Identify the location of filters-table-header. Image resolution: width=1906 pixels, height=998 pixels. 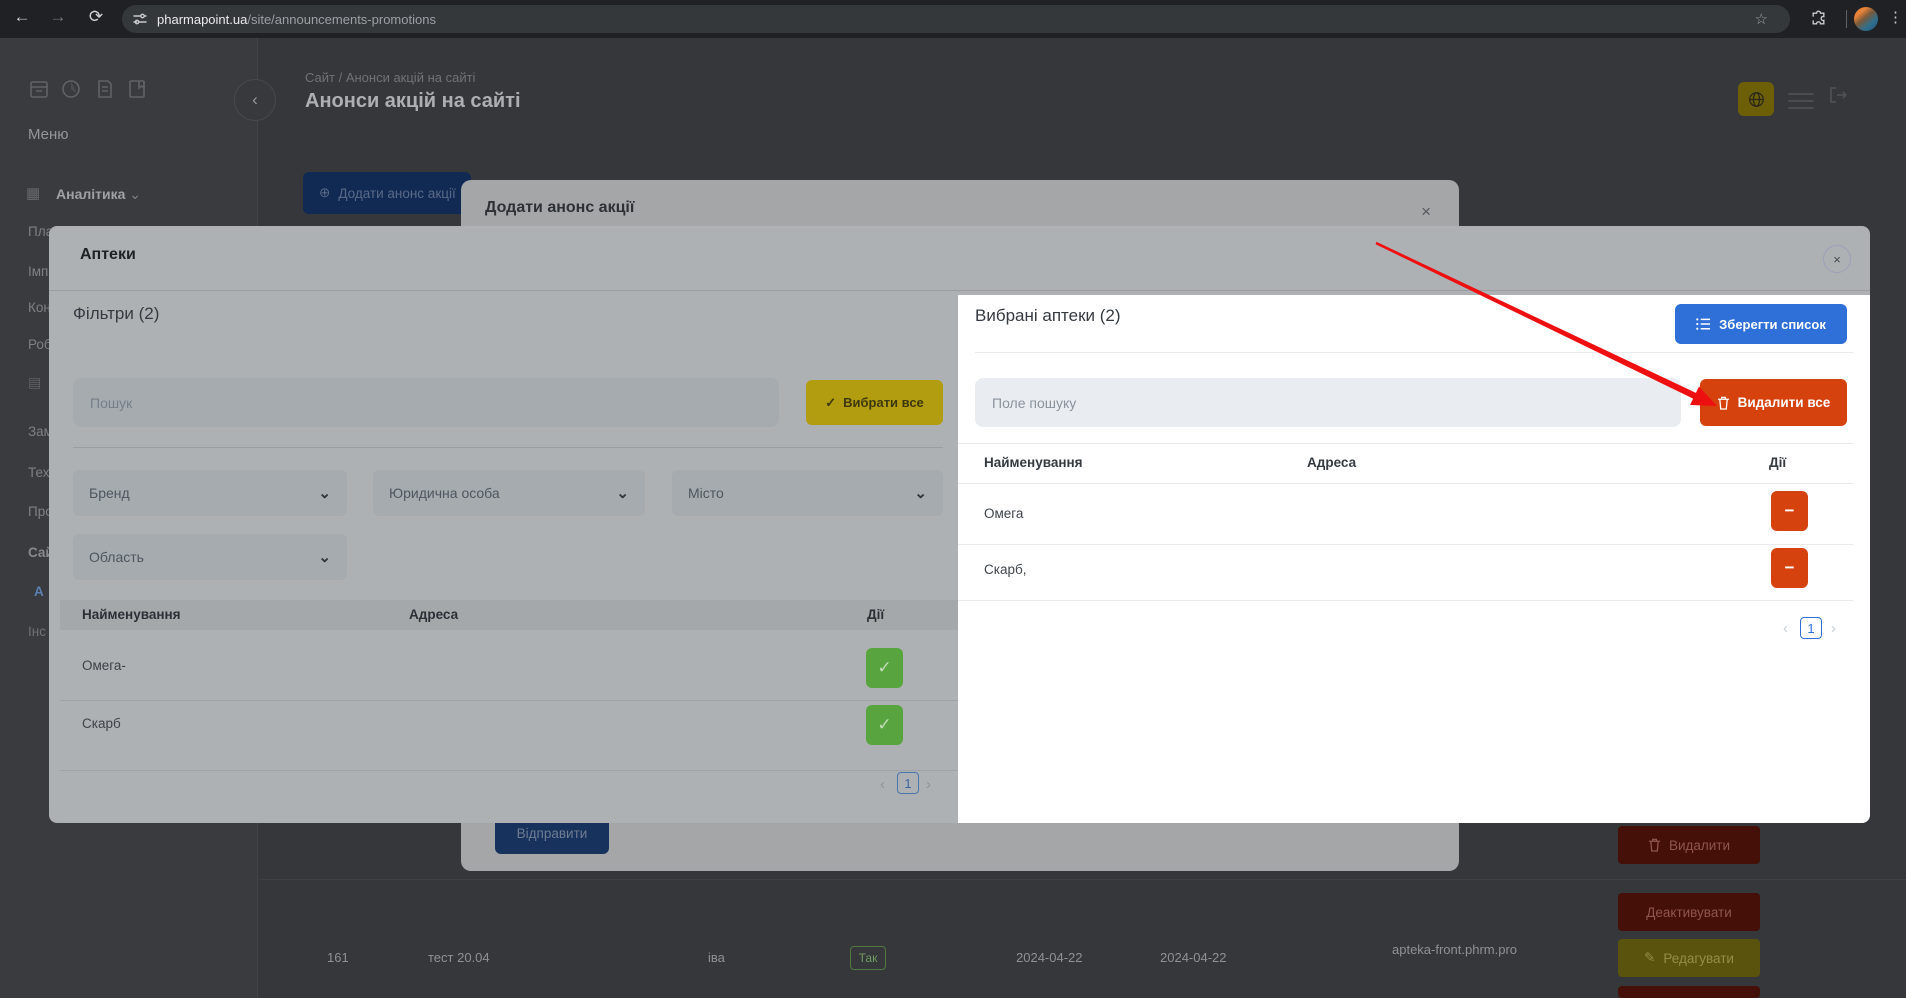
(509, 615).